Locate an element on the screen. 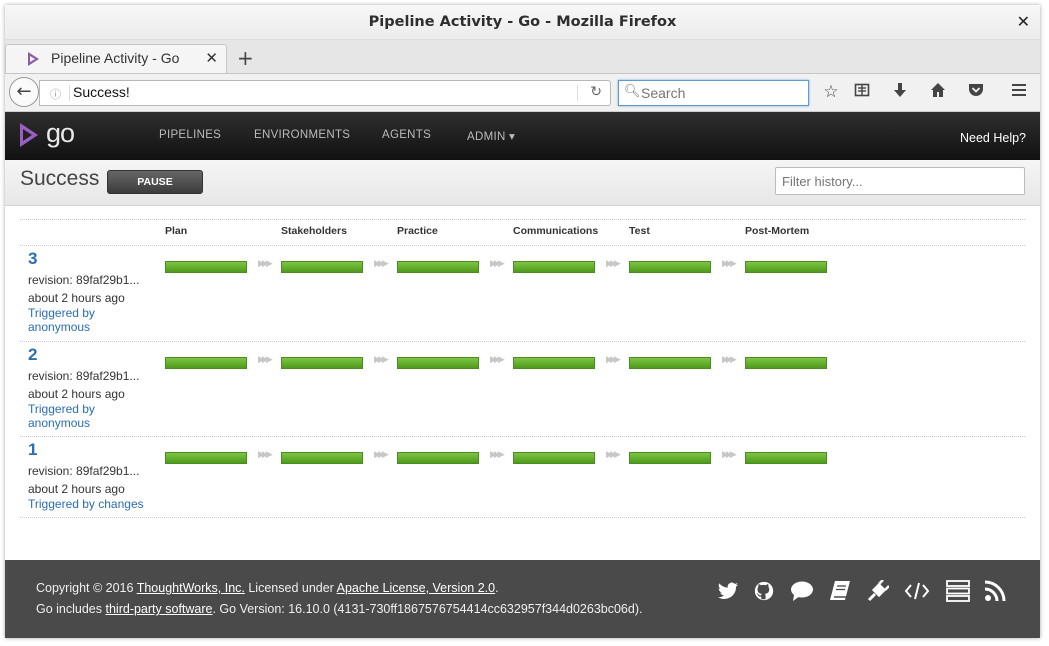 The height and width of the screenshot is (646, 1049). home-icon is located at coordinates (938, 92).